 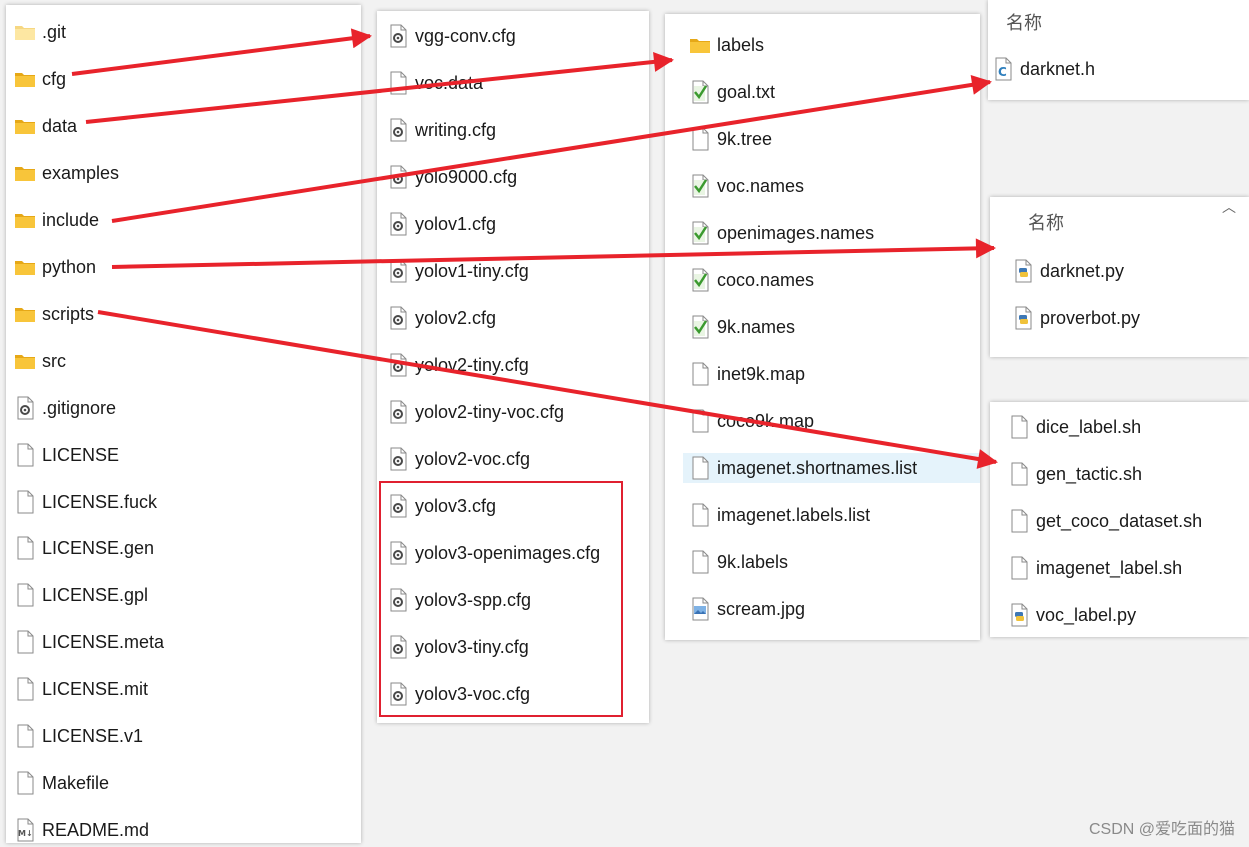 I want to click on file-item: LICENSE.v1, so click(x=78, y=736).